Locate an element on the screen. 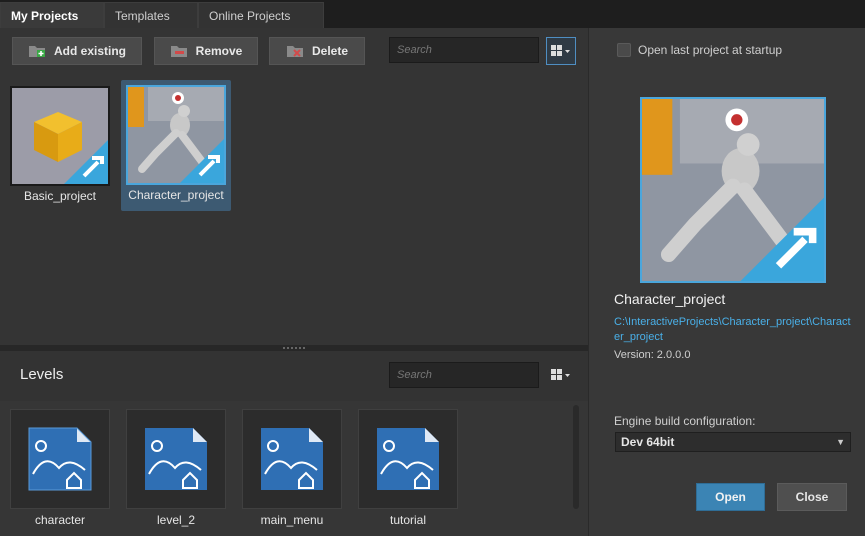  level-tile-level-2: level_2 is located at coordinates (176, 470).